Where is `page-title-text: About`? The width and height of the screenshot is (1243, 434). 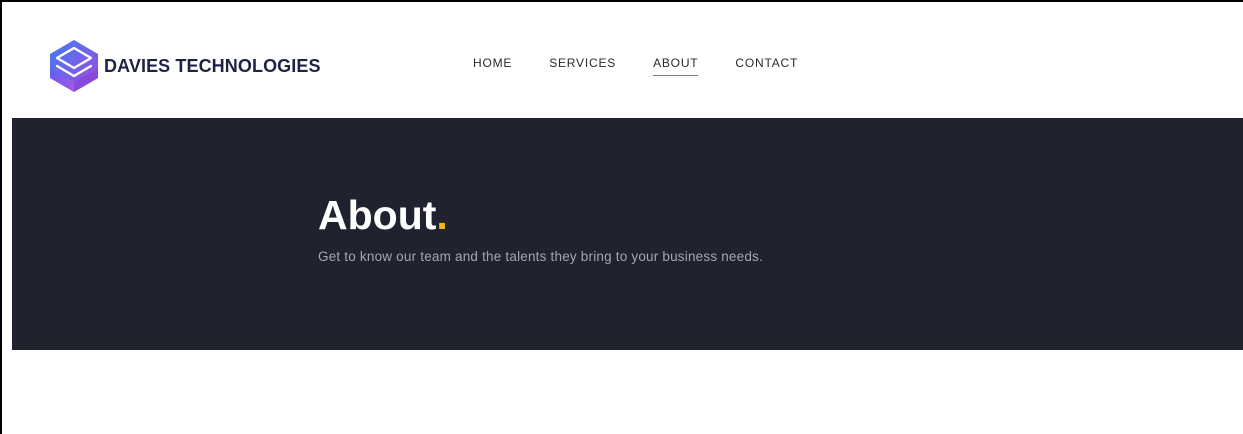 page-title-text: About is located at coordinates (377, 215).